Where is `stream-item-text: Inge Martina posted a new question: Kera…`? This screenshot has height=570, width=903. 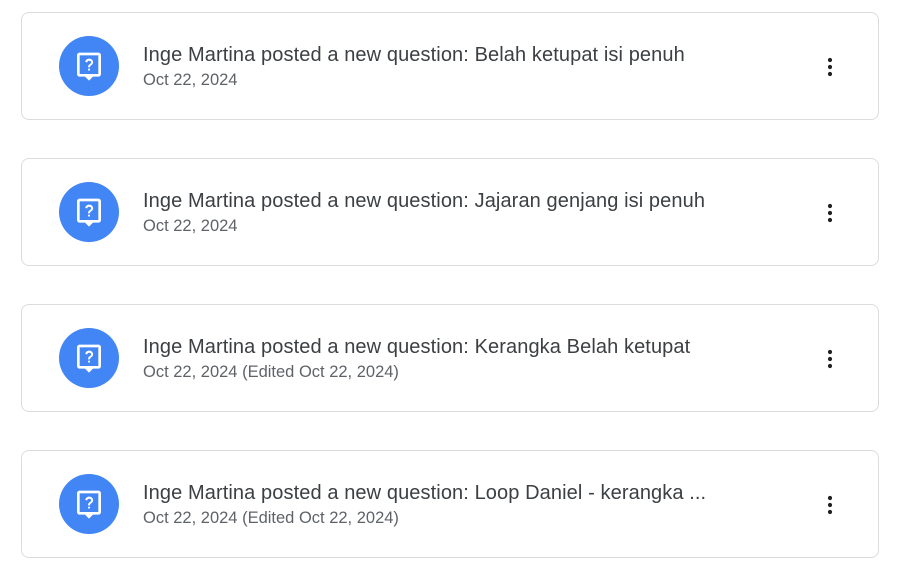
stream-item-text: Inge Martina posted a new question: Kera… is located at coordinates (463, 358).